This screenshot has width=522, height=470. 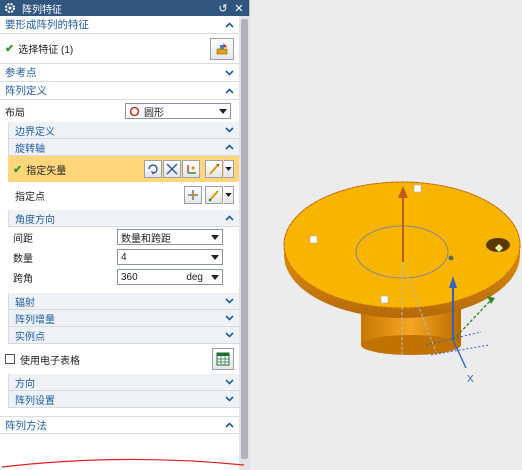 I want to click on reset-icon: ↺, so click(x=223, y=8).